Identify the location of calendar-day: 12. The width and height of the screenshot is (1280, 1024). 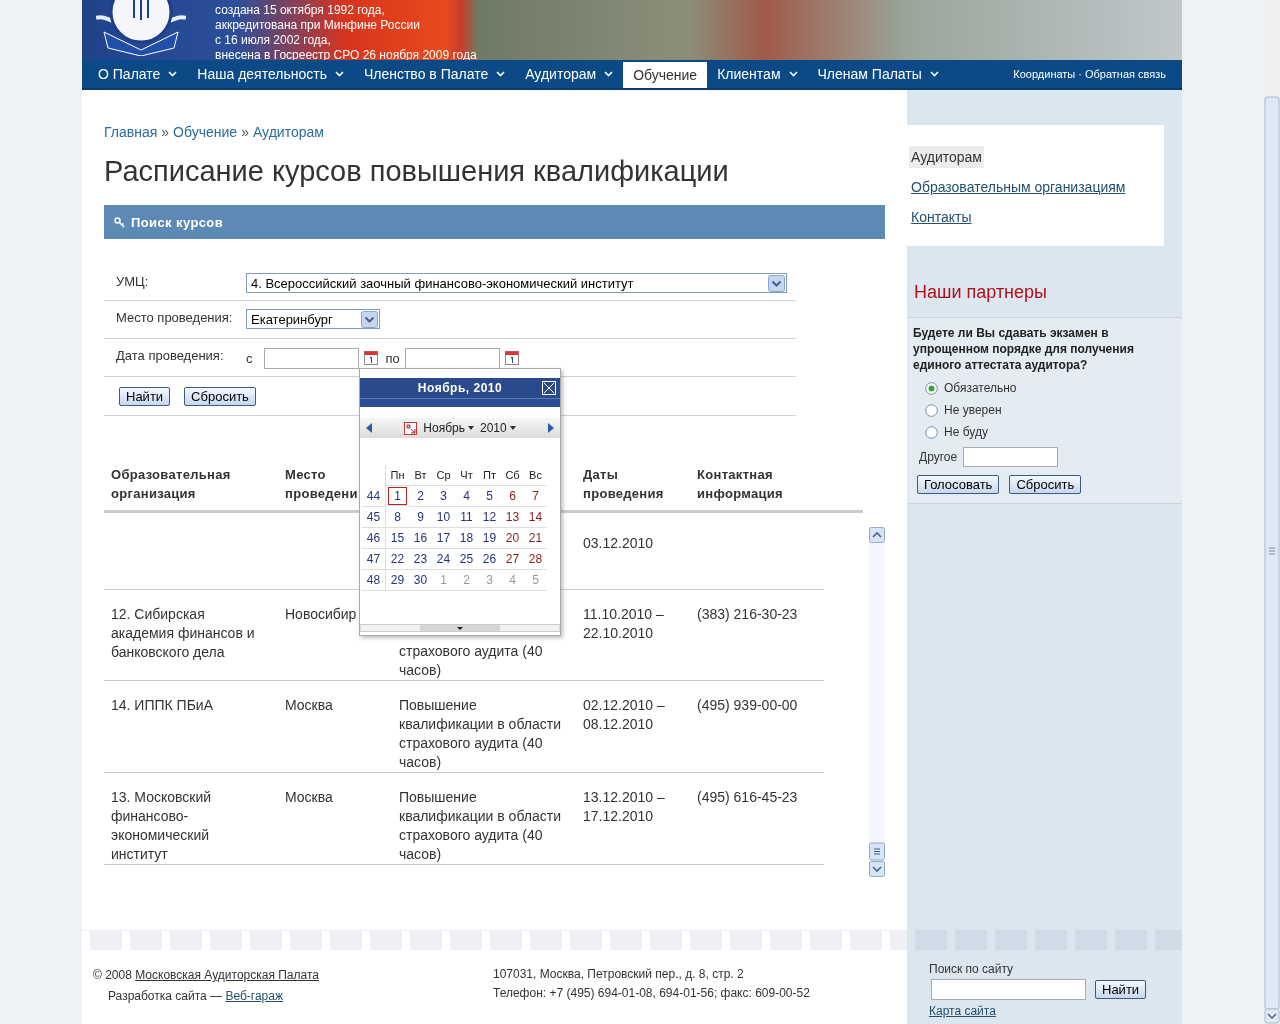
(489, 517).